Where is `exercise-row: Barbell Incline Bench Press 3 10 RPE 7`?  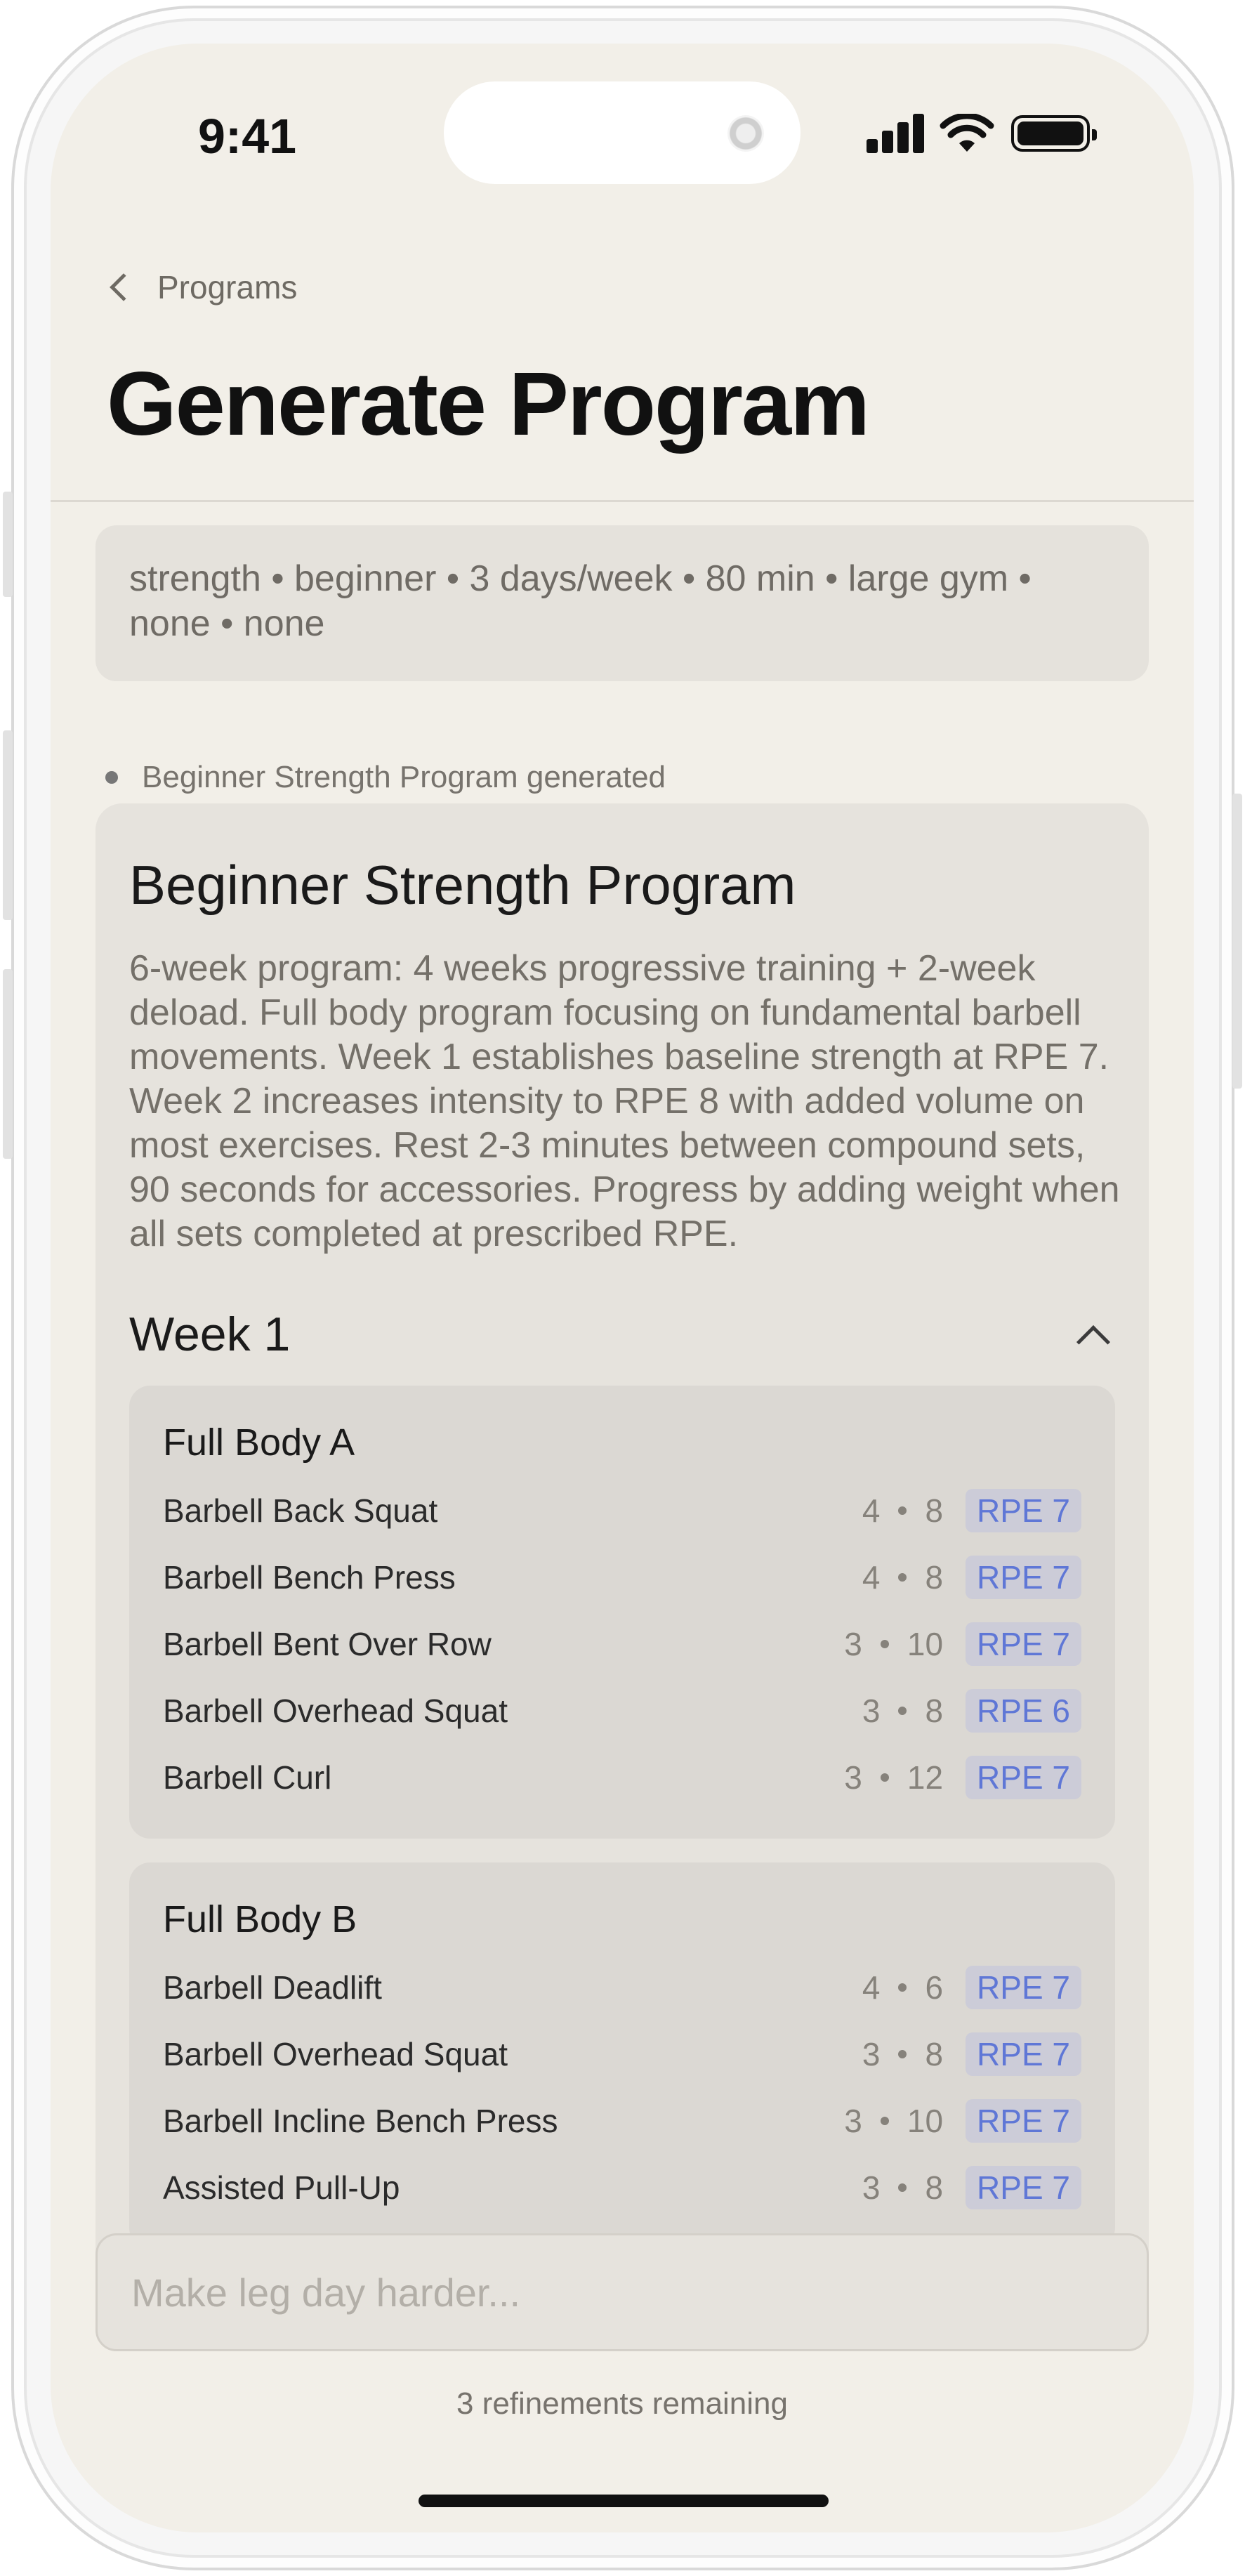 exercise-row: Barbell Incline Bench Press 3 10 RPE 7 is located at coordinates (622, 2120).